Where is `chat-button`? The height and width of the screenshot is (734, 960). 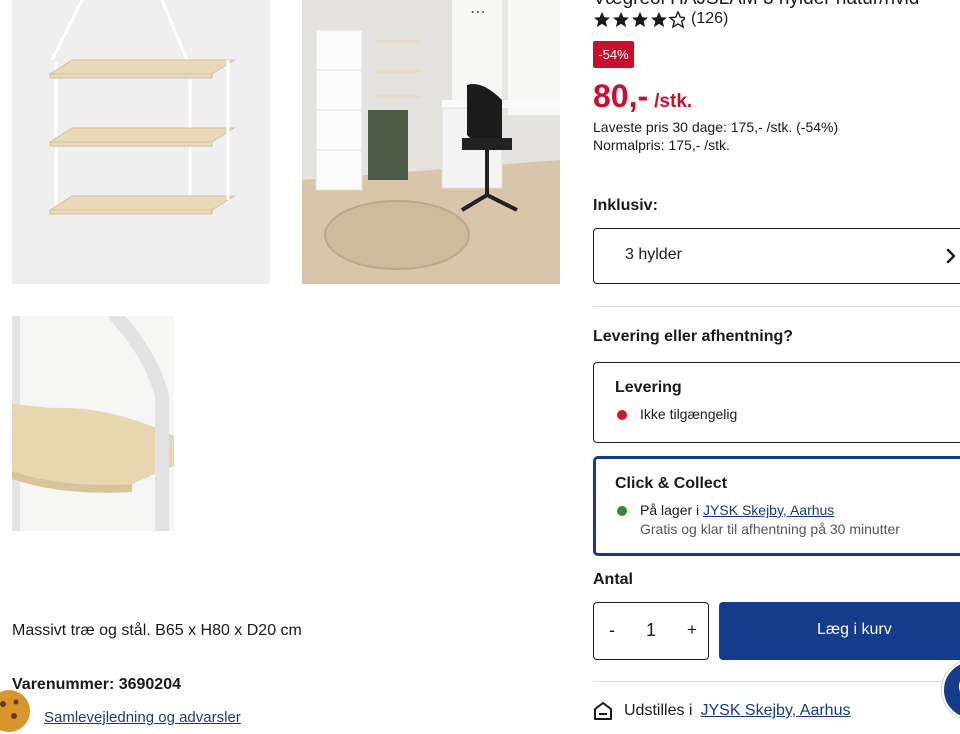 chat-button is located at coordinates (951, 690).